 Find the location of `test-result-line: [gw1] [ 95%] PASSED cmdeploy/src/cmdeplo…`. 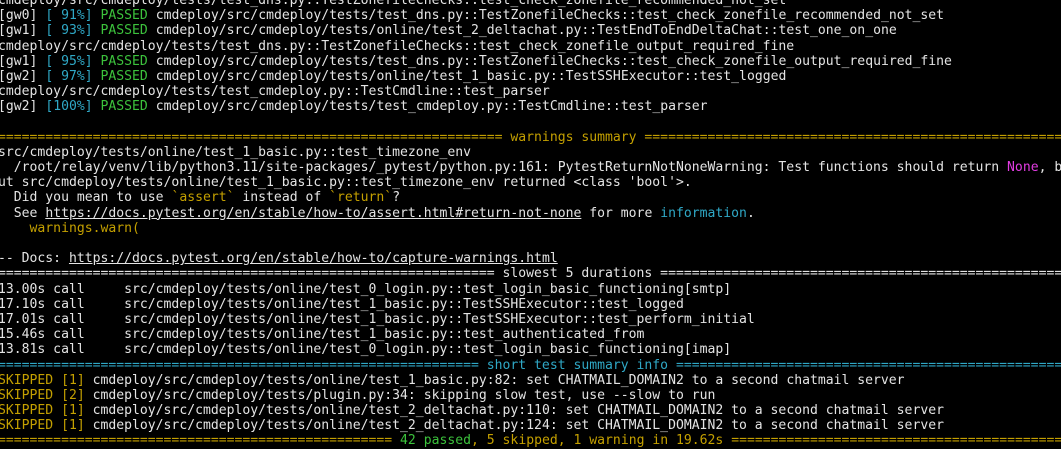

test-result-line: [gw1] [ 95%] PASSED cmdeploy/src/cmdeplo… is located at coordinates (530, 61).